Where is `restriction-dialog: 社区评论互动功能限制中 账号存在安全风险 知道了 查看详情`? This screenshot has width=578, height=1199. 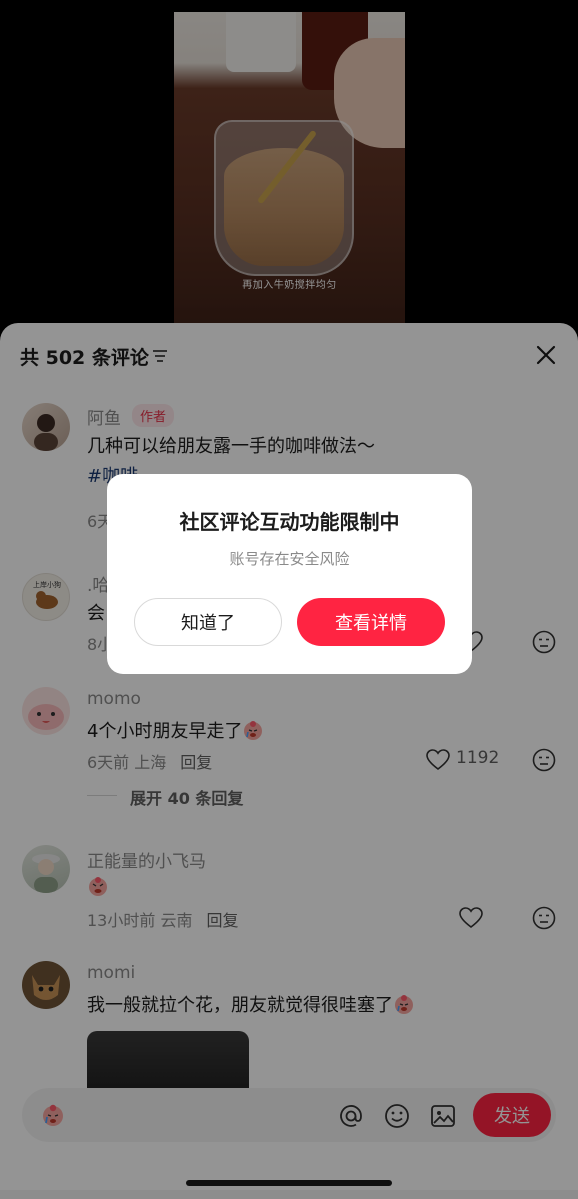
restriction-dialog: 社区评论互动功能限制中 账号存在安全风险 知道了 查看详情 is located at coordinates (289, 574).